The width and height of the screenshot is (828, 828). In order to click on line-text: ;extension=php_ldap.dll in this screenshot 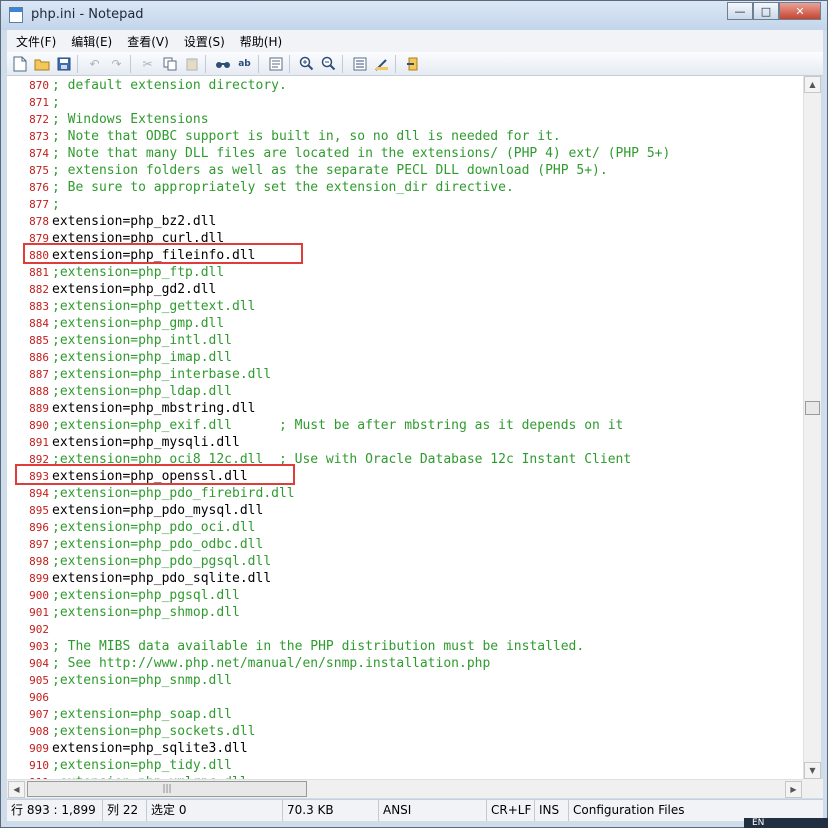, I will do `click(142, 391)`.